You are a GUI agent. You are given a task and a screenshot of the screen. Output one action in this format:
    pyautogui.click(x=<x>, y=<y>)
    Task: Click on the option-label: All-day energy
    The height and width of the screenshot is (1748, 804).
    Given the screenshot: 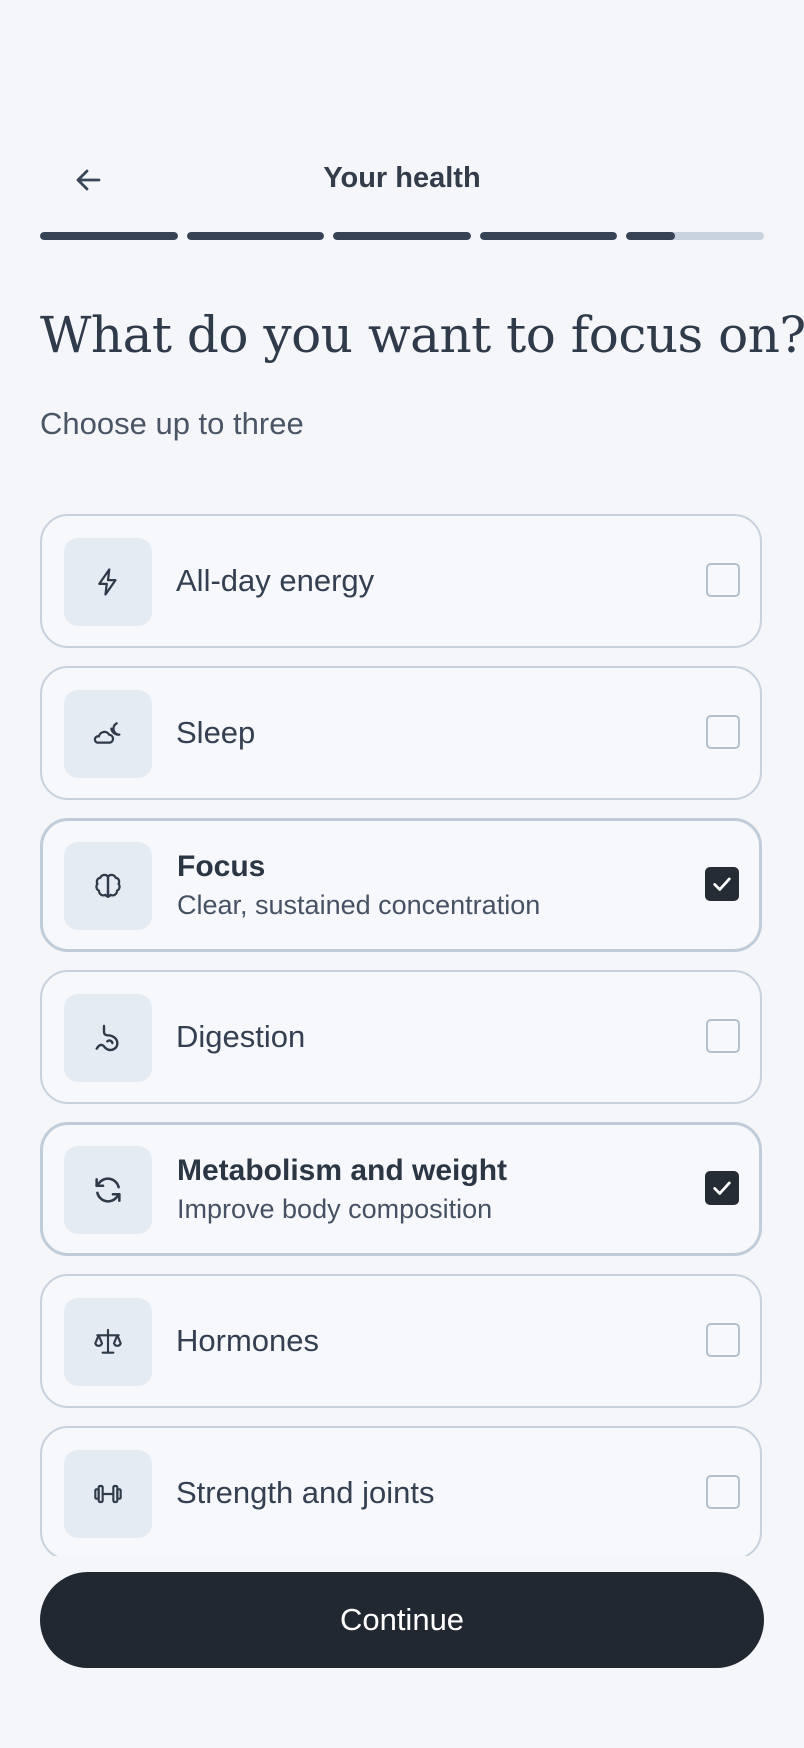 What is the action you would take?
    pyautogui.click(x=275, y=580)
    